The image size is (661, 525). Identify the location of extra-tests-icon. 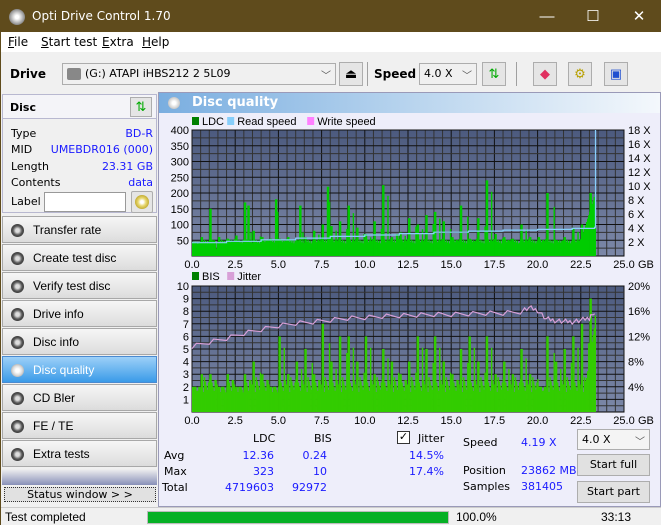
(17, 454).